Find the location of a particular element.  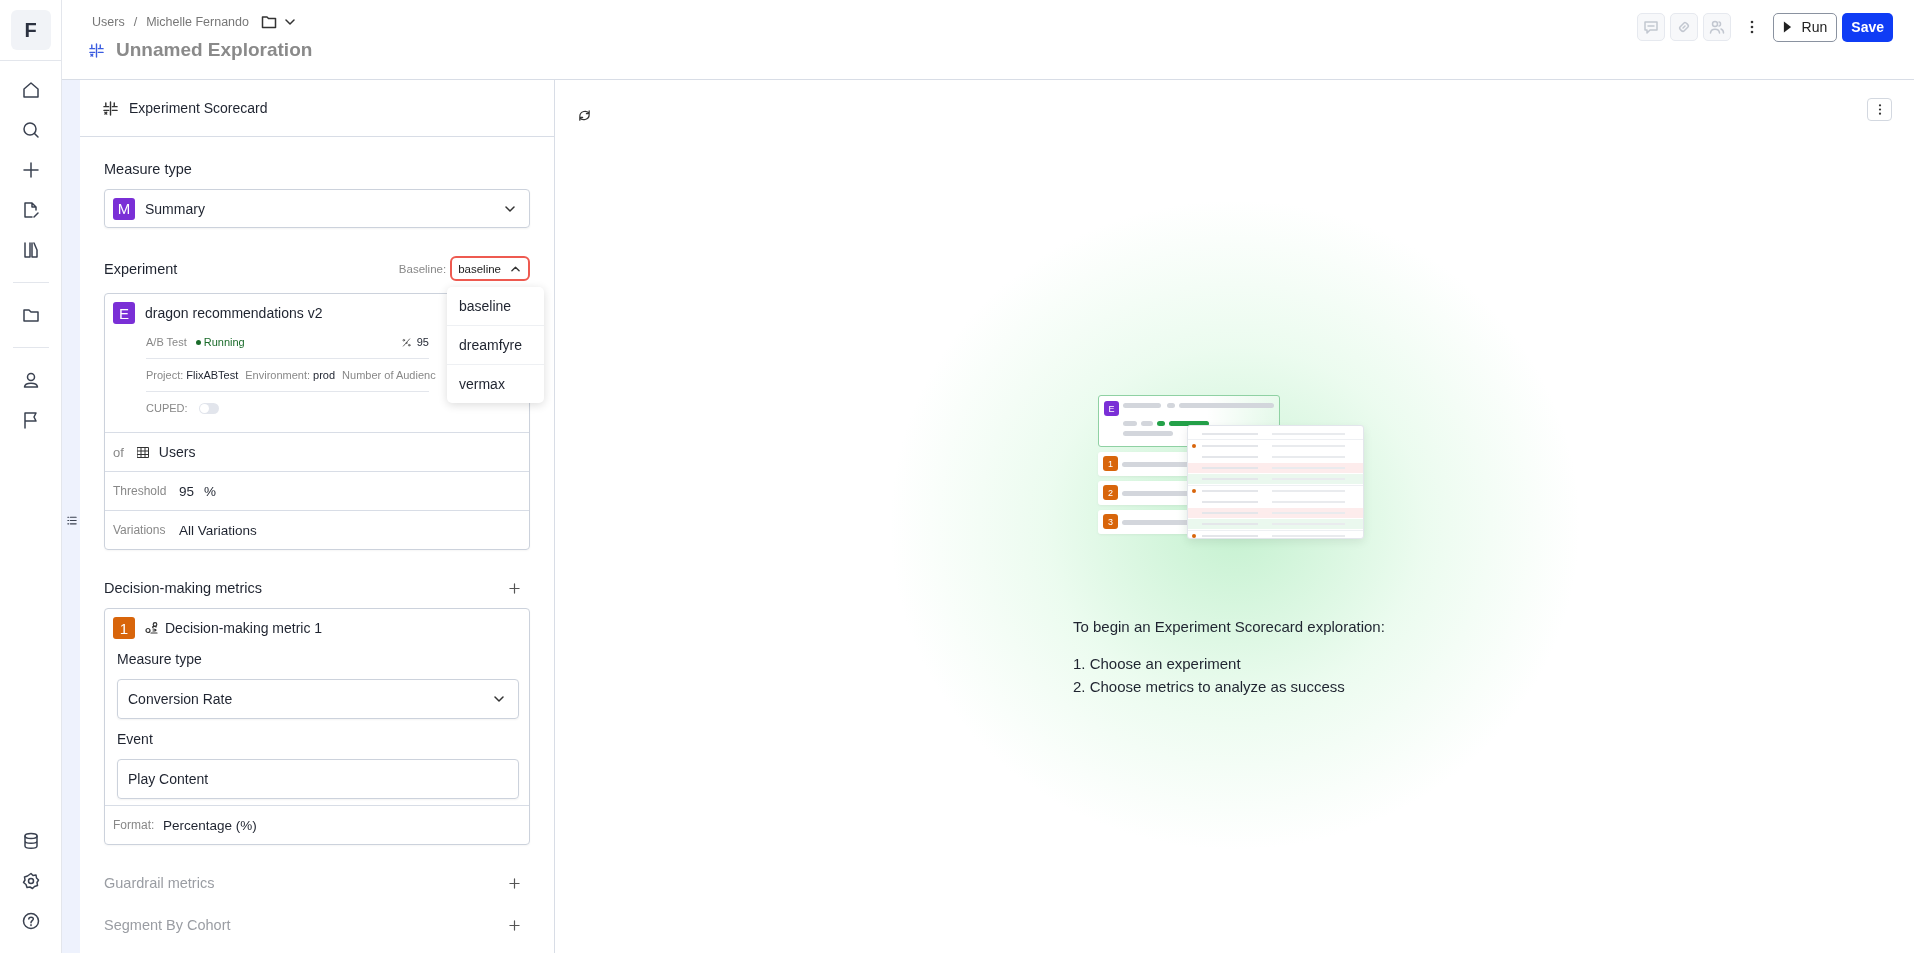

comment-icon is located at coordinates (1650, 27).